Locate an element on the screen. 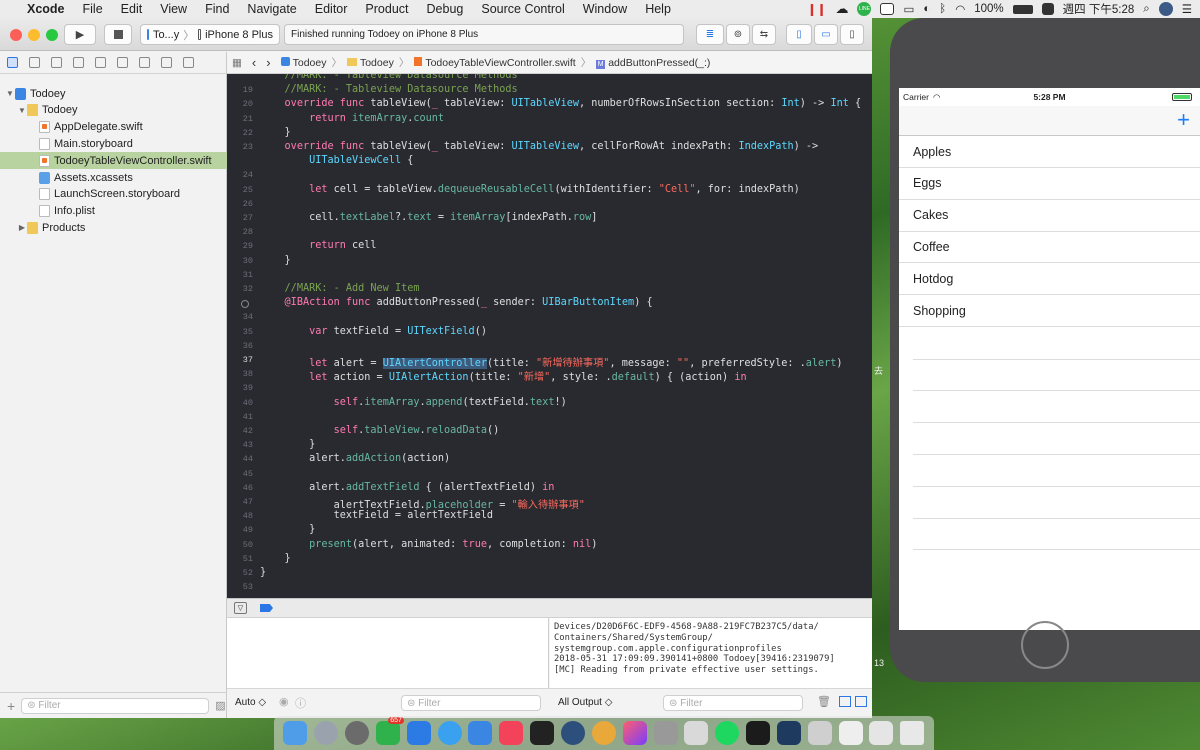  menu-edit: Edit is located at coordinates (132, 9).